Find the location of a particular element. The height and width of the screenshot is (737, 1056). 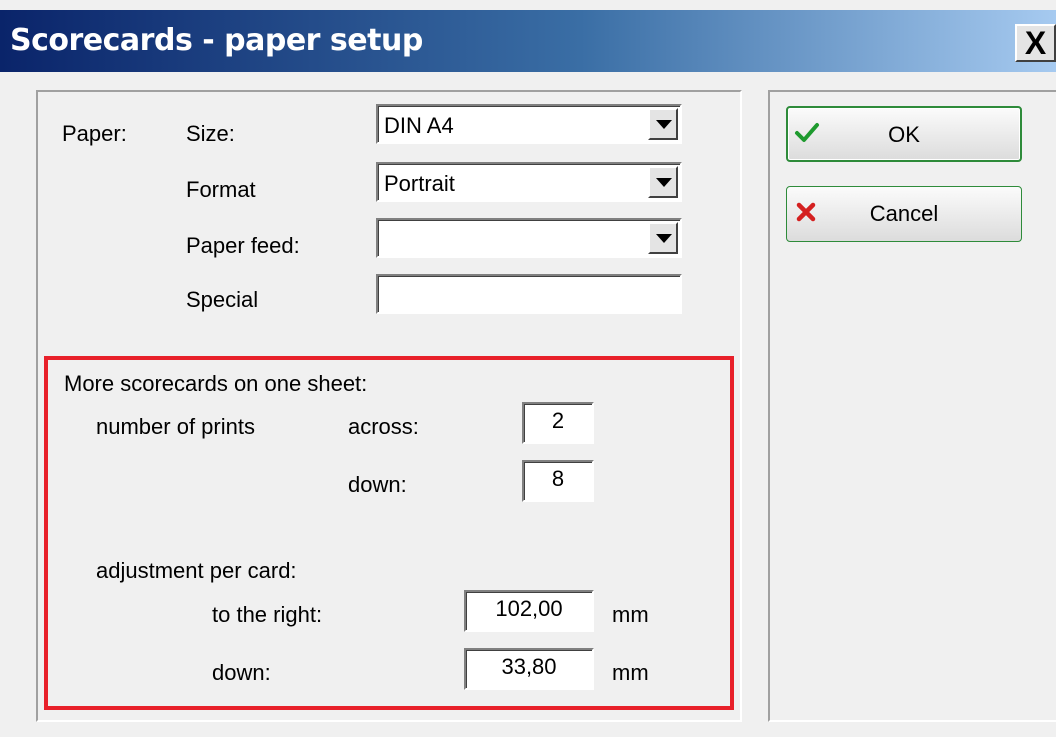

down-offset-input: 33,80 is located at coordinates (529, 669).